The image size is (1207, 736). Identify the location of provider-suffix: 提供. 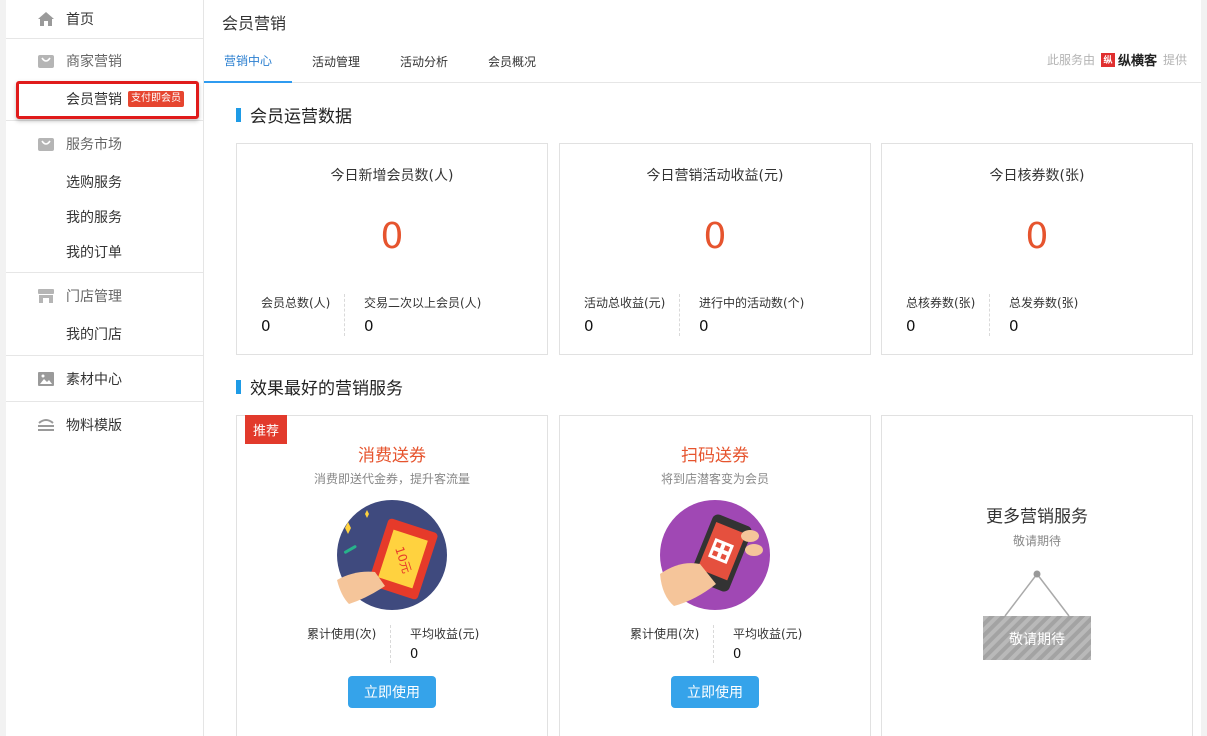
(1174, 60).